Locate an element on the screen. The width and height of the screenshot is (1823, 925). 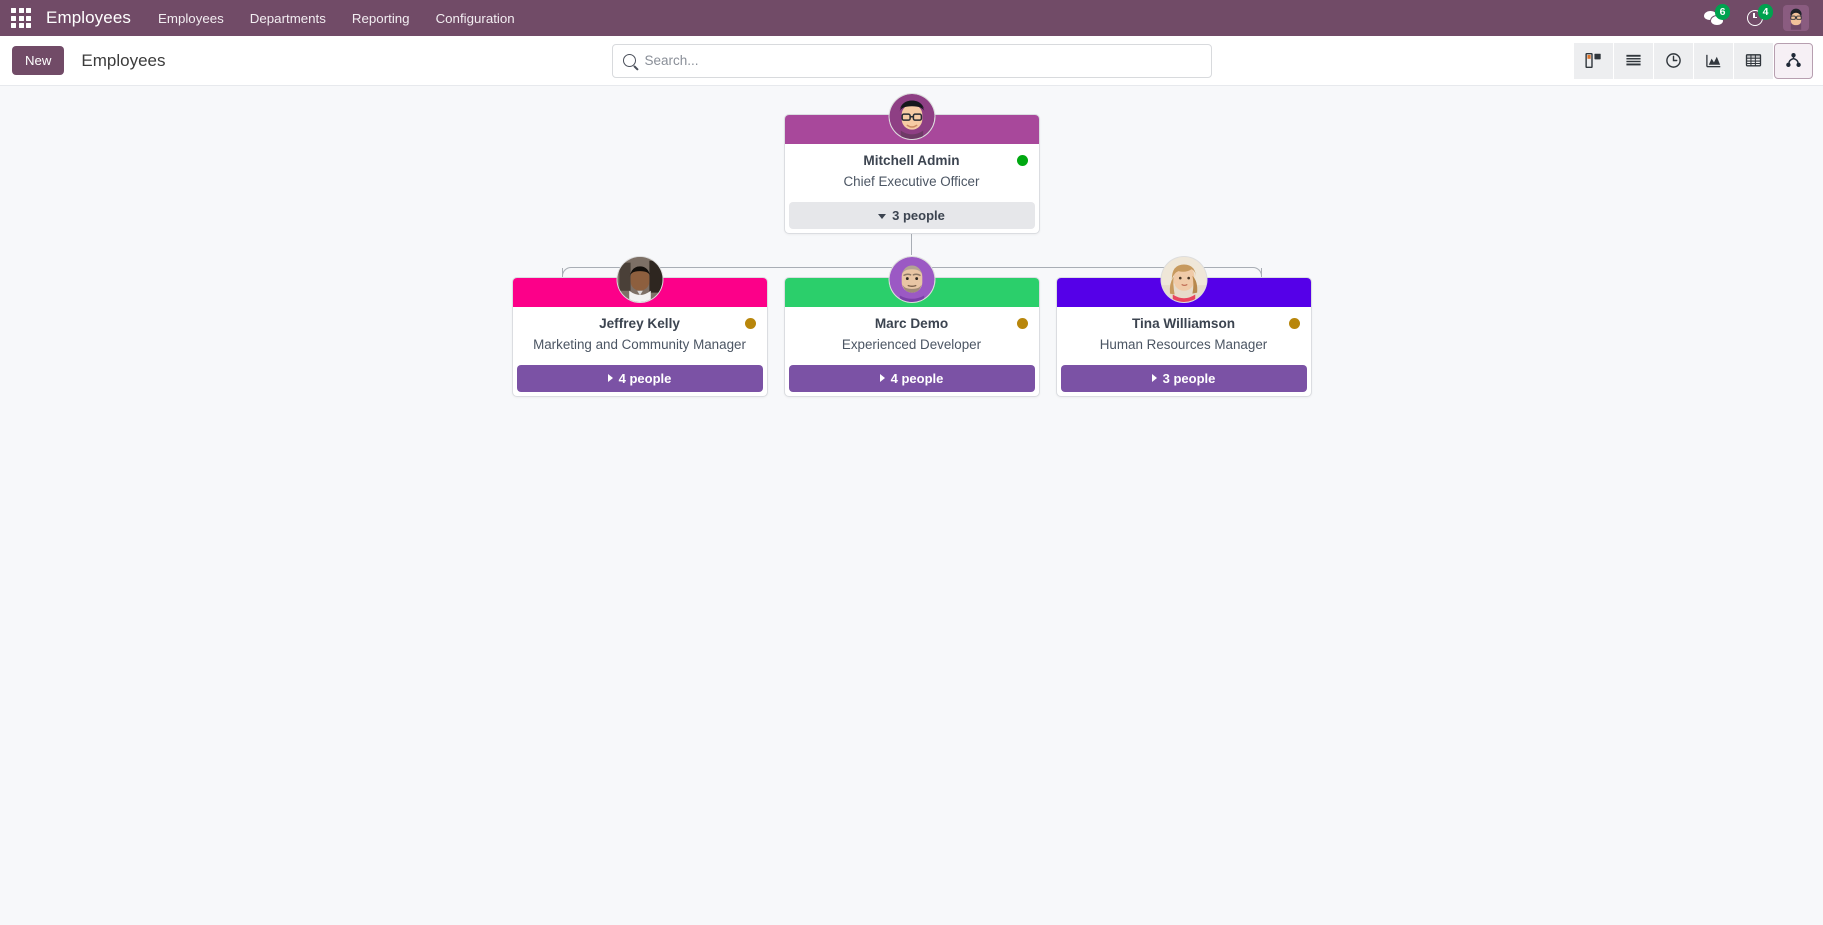
menu-item-employees: Employees is located at coordinates (191, 18).